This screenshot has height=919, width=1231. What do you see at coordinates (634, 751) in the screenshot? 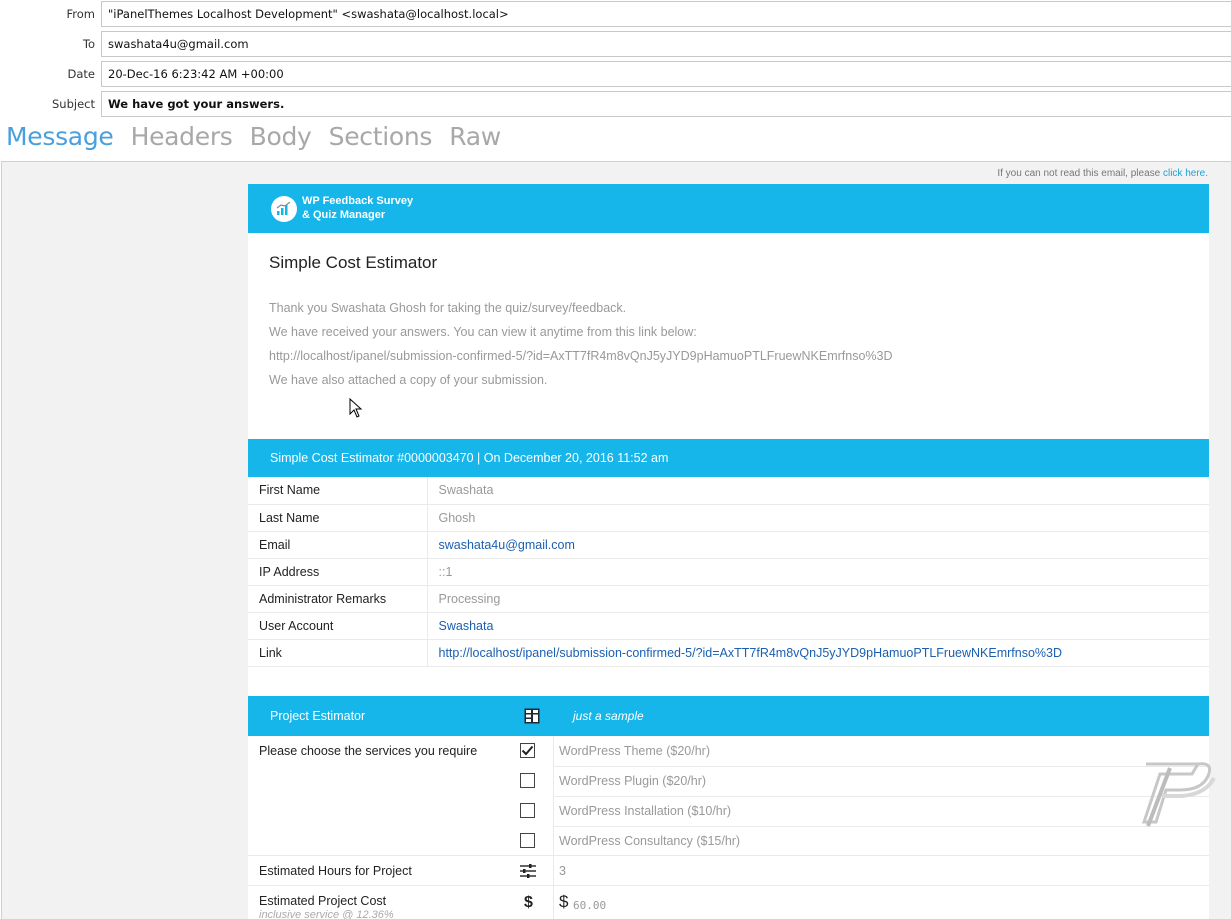
I see `service-option-label: WordPress Theme ($20/hr)` at bounding box center [634, 751].